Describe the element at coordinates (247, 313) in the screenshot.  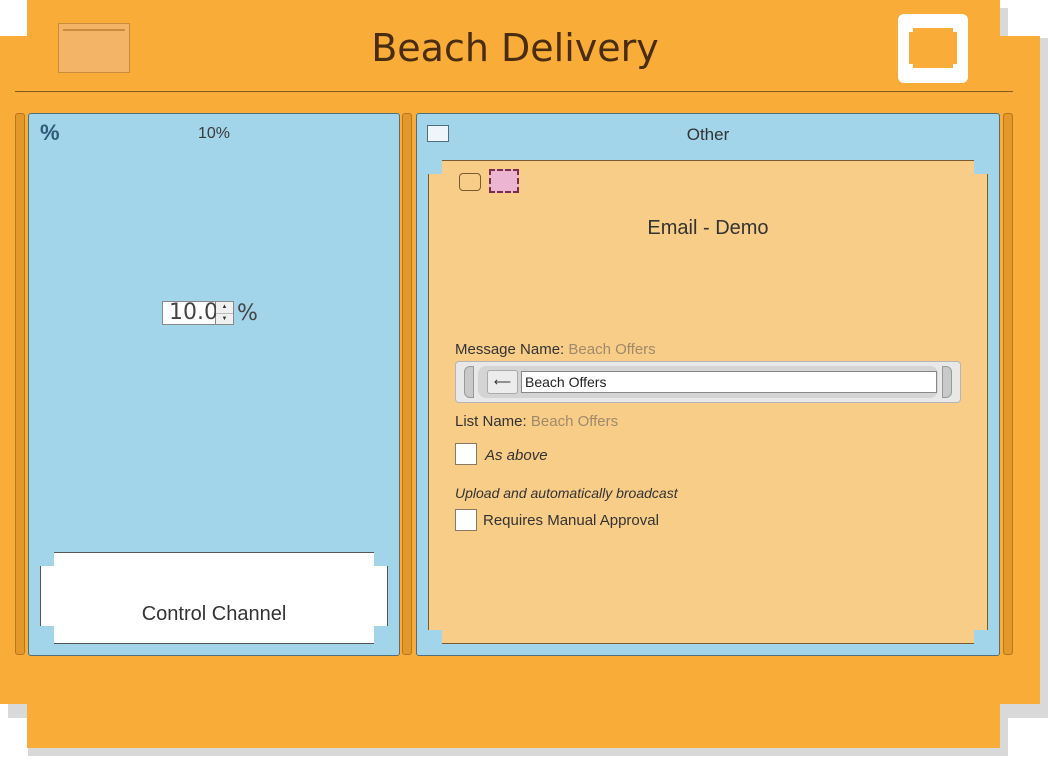
I see `percent-unit: %` at that location.